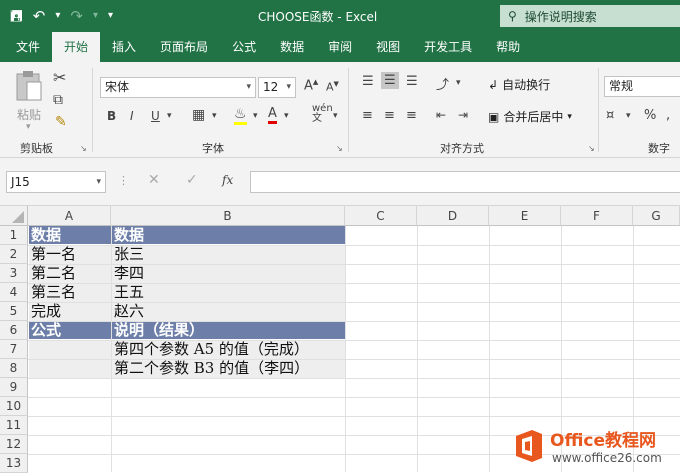 This screenshot has height=473, width=680. Describe the element at coordinates (388, 50) in the screenshot. I see `tab-view: 视图` at that location.